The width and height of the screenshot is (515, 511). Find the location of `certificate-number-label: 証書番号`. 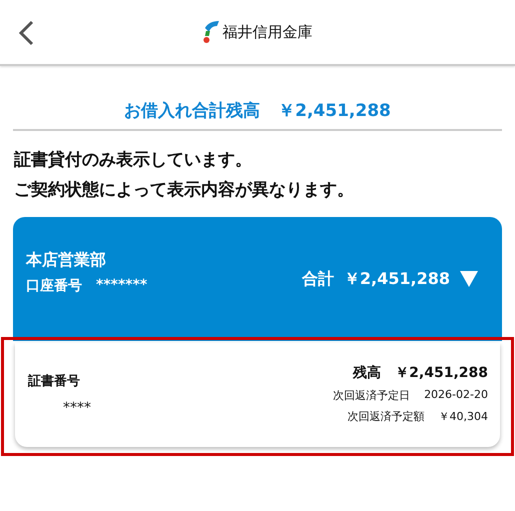

certificate-number-label: 証書番号 is located at coordinates (54, 381).